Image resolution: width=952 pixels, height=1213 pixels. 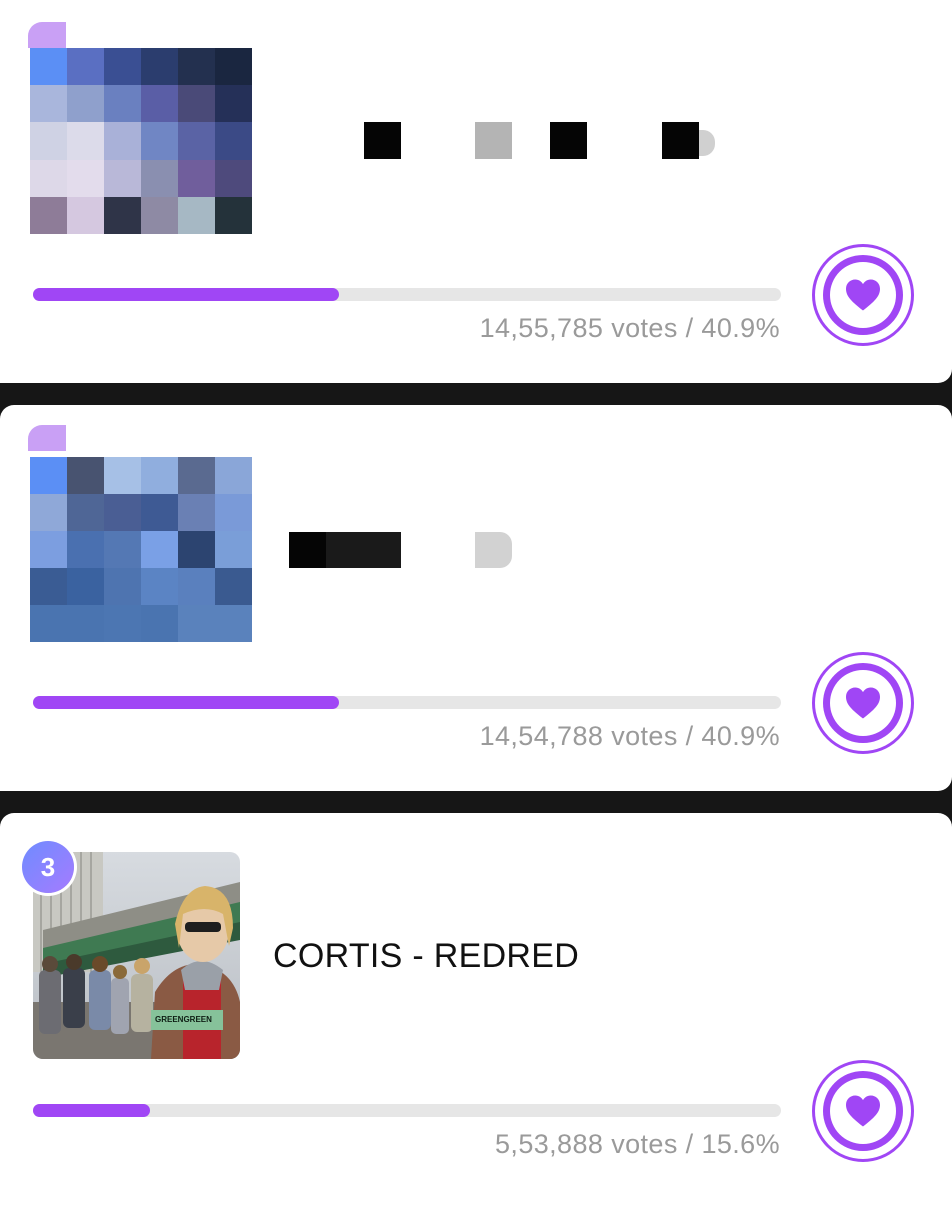 I want to click on svg-text: GREENGREEN, so click(x=183, y=1019).